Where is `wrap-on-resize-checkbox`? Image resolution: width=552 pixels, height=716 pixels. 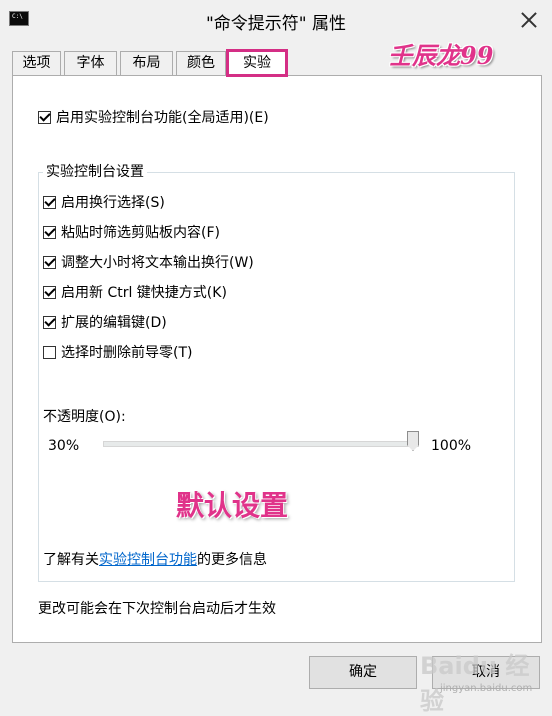 wrap-on-resize-checkbox is located at coordinates (49, 262).